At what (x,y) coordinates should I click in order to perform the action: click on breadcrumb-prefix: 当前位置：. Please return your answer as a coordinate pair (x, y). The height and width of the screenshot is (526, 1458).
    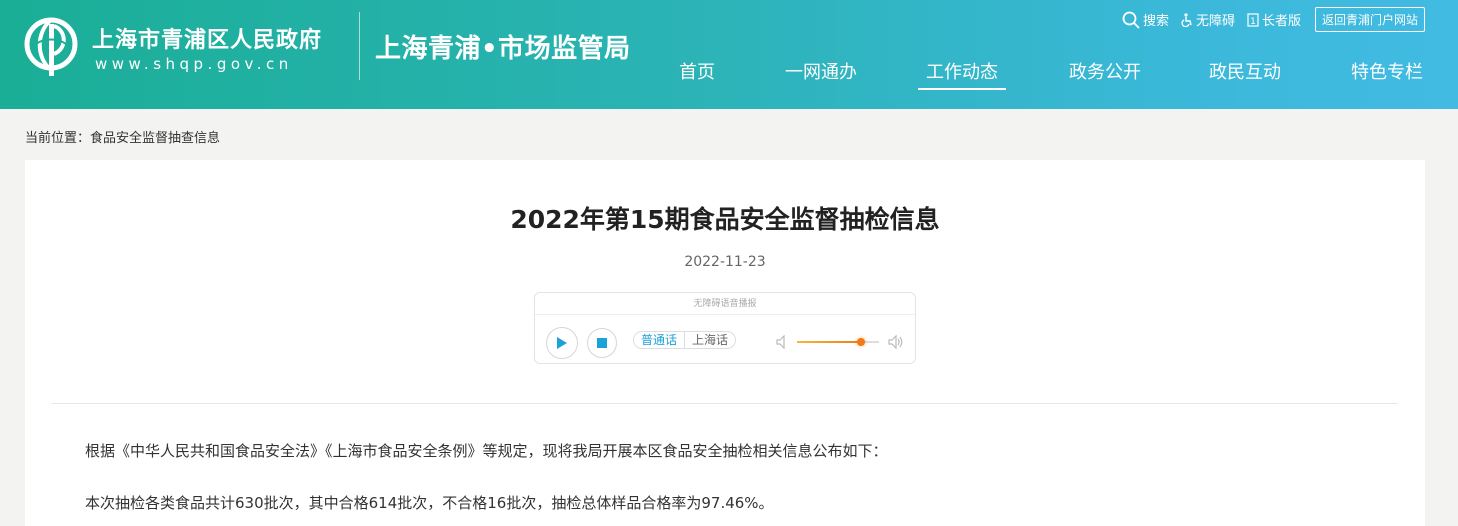
    Looking at the image, I should click on (58, 138).